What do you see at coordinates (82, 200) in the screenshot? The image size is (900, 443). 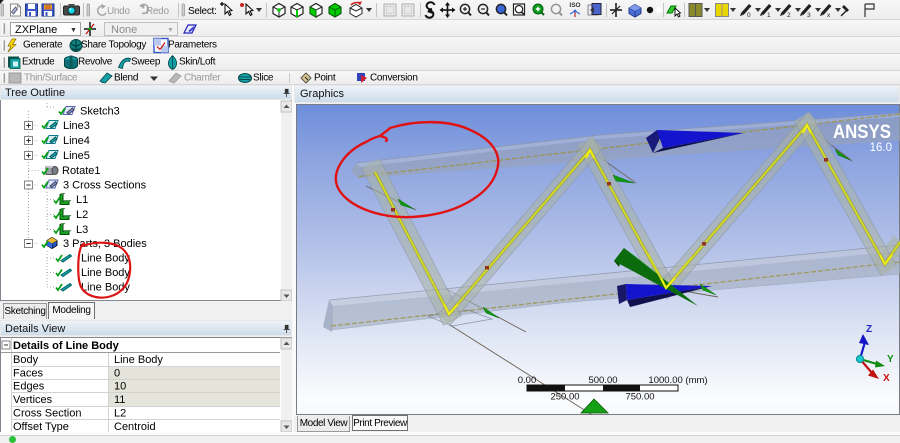 I see `svg-text: L1` at bounding box center [82, 200].